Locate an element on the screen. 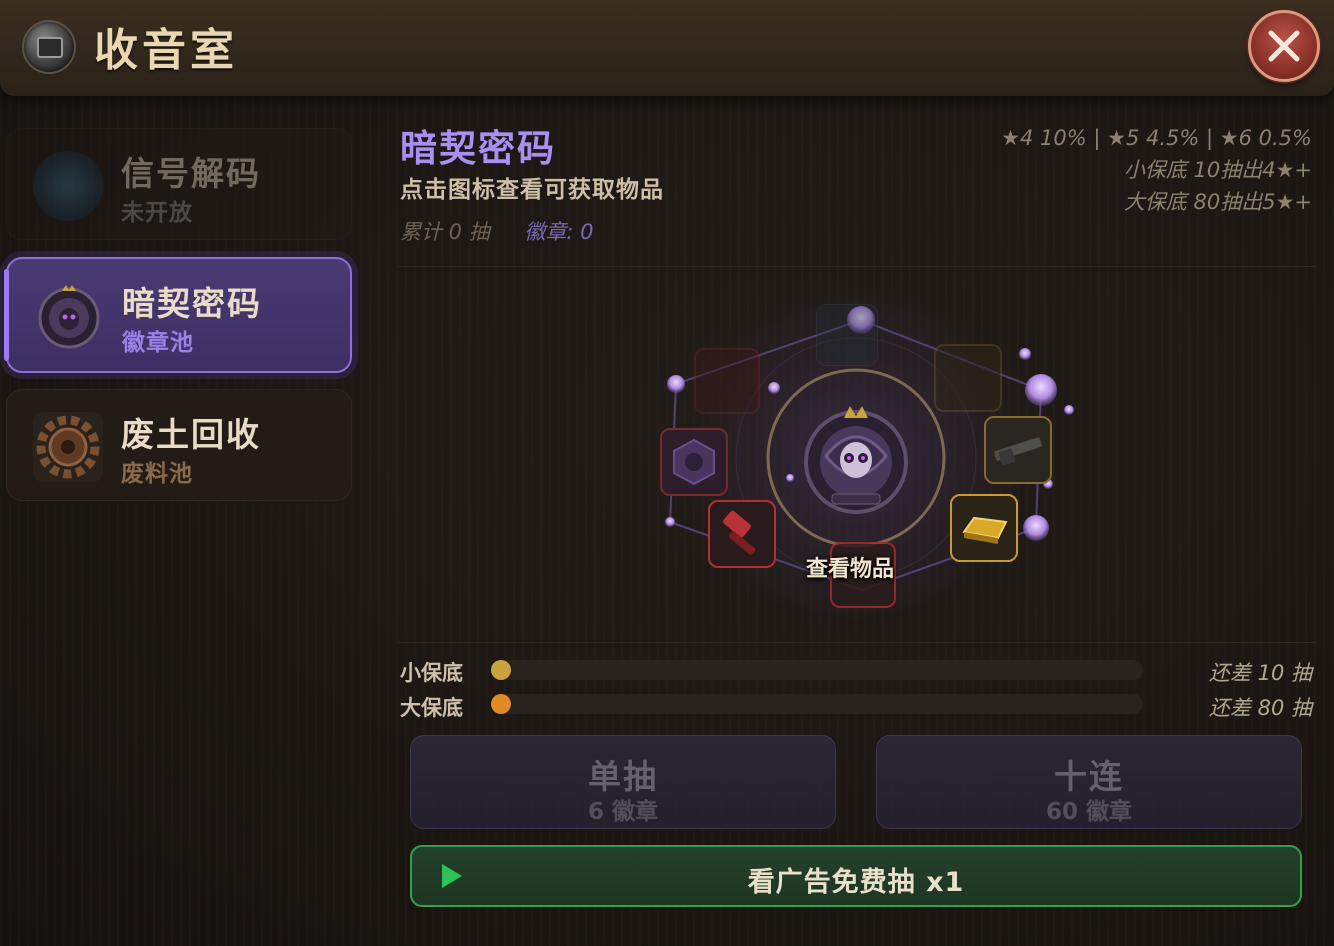 The image size is (1334, 946). signal-decode-icon is located at coordinates (68, 186).